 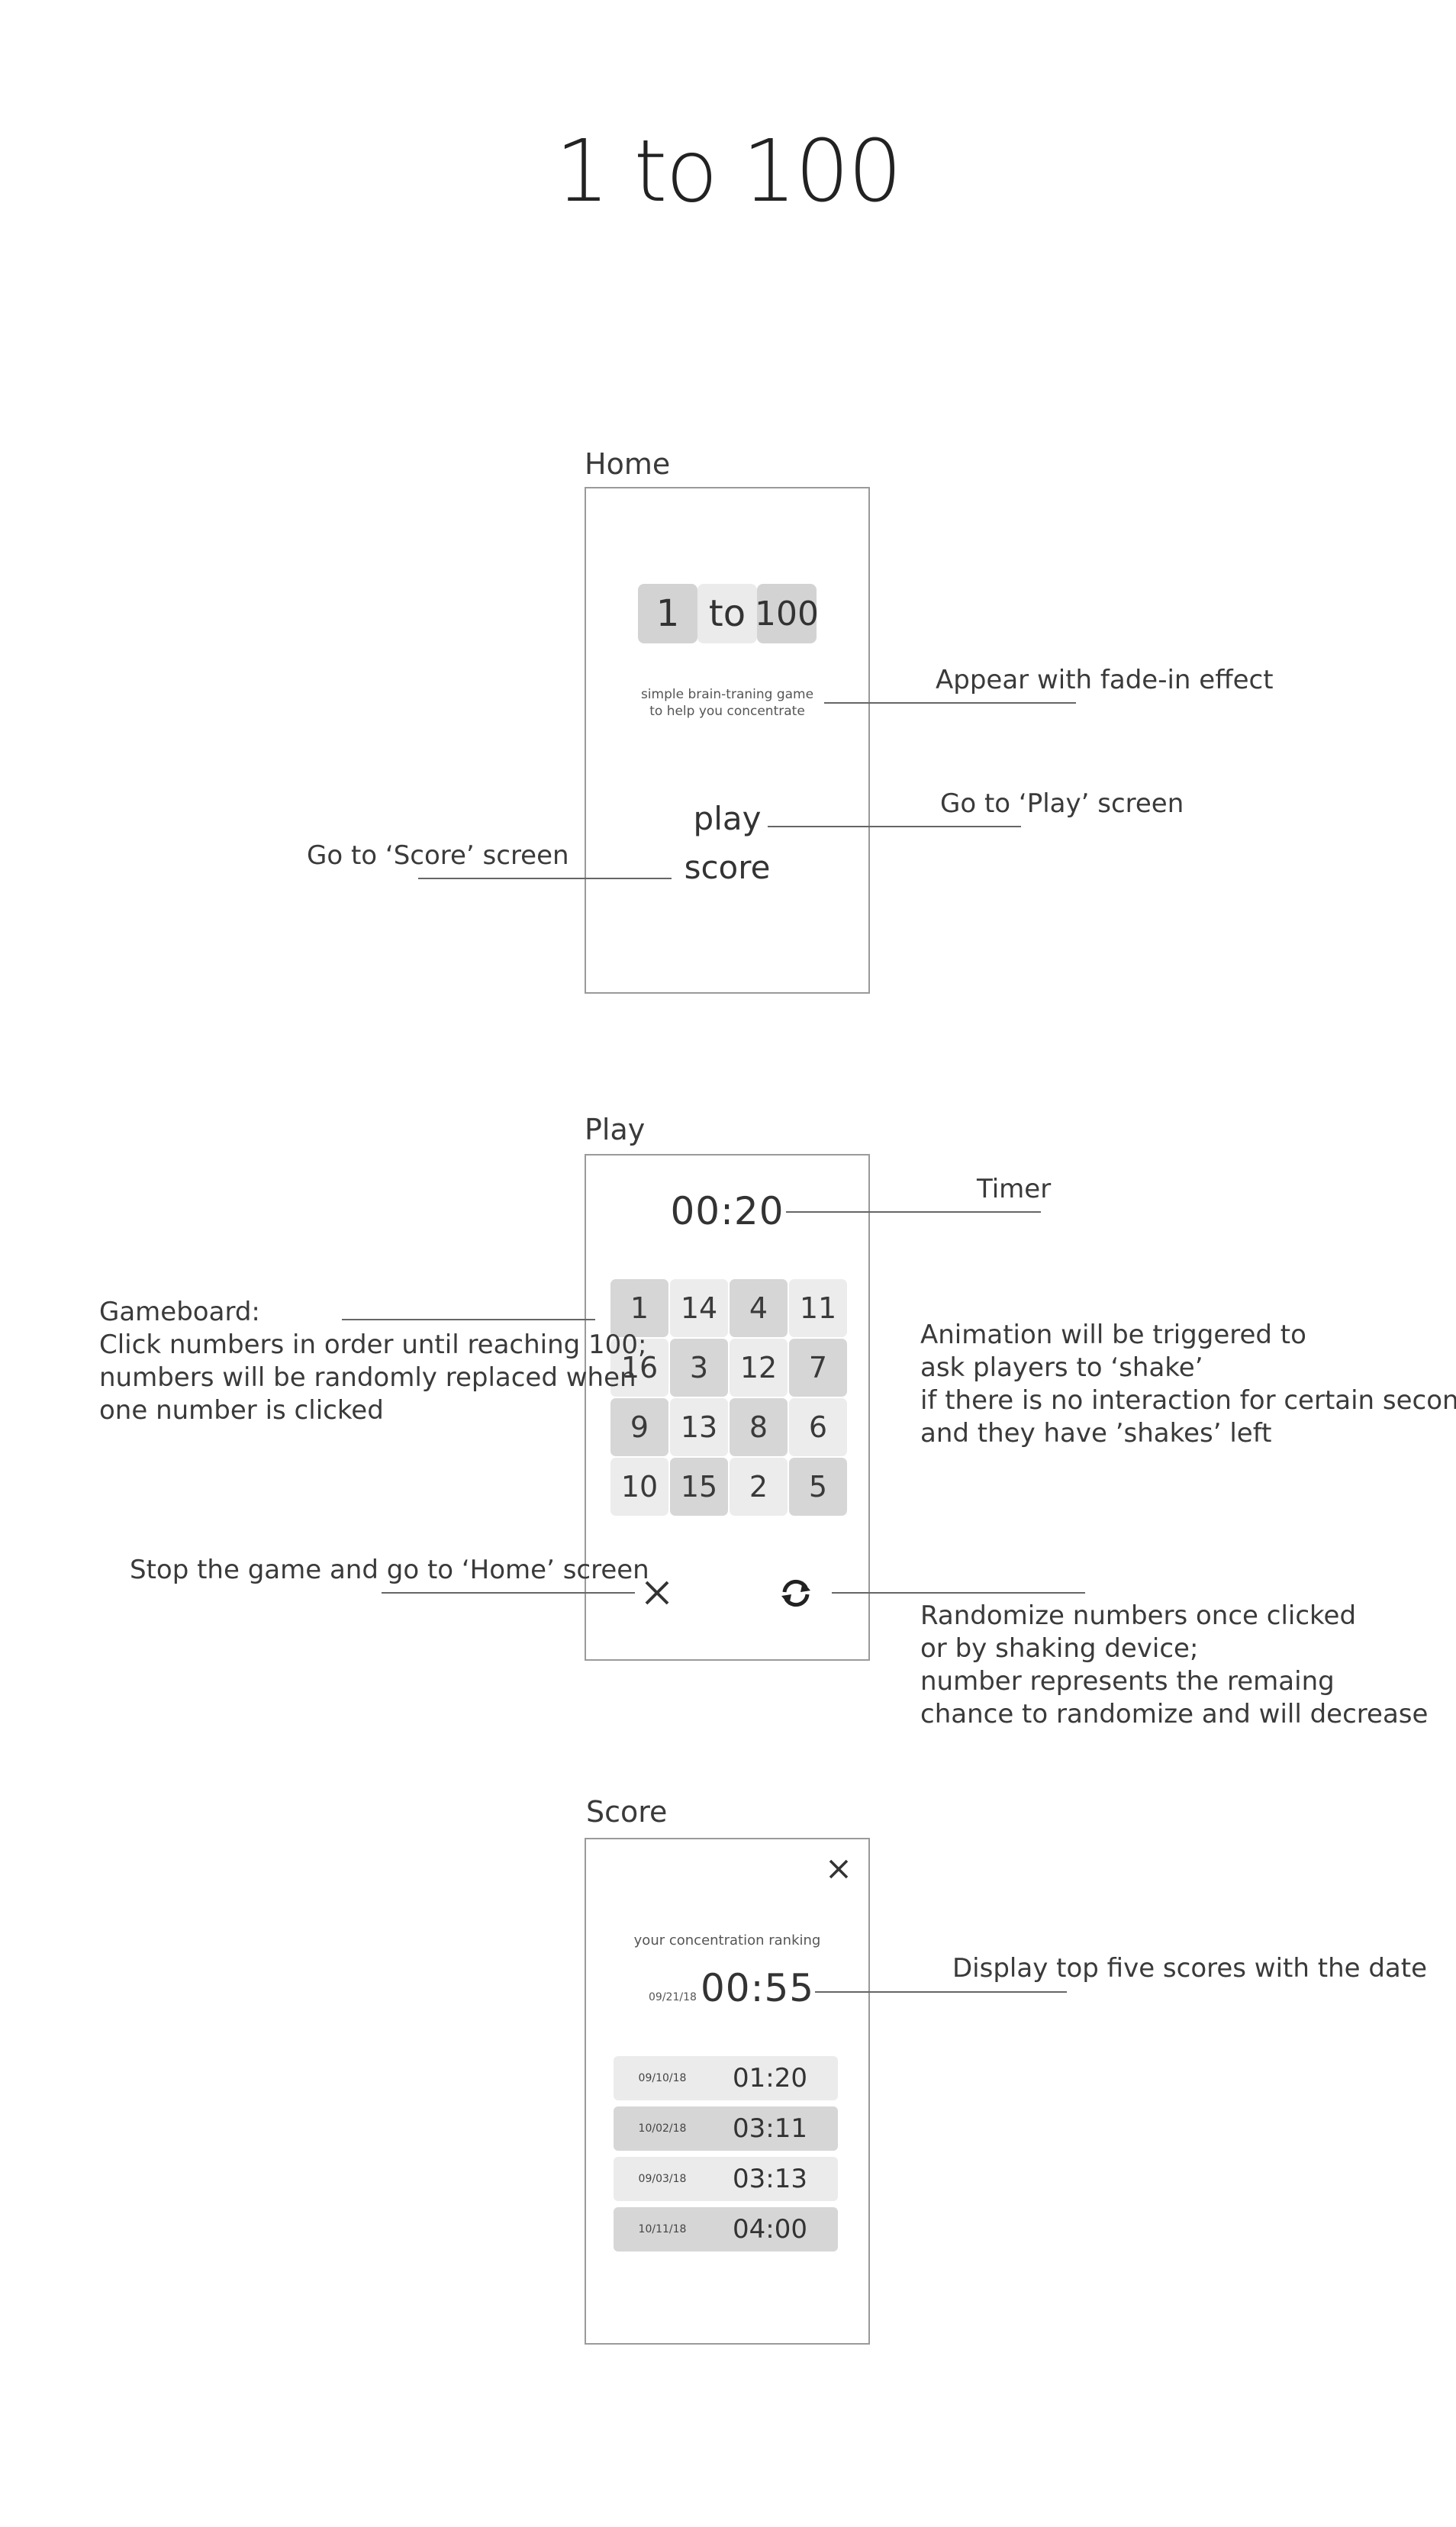 I want to click on score-row-date: 09/03/18, so click(x=662, y=2179).